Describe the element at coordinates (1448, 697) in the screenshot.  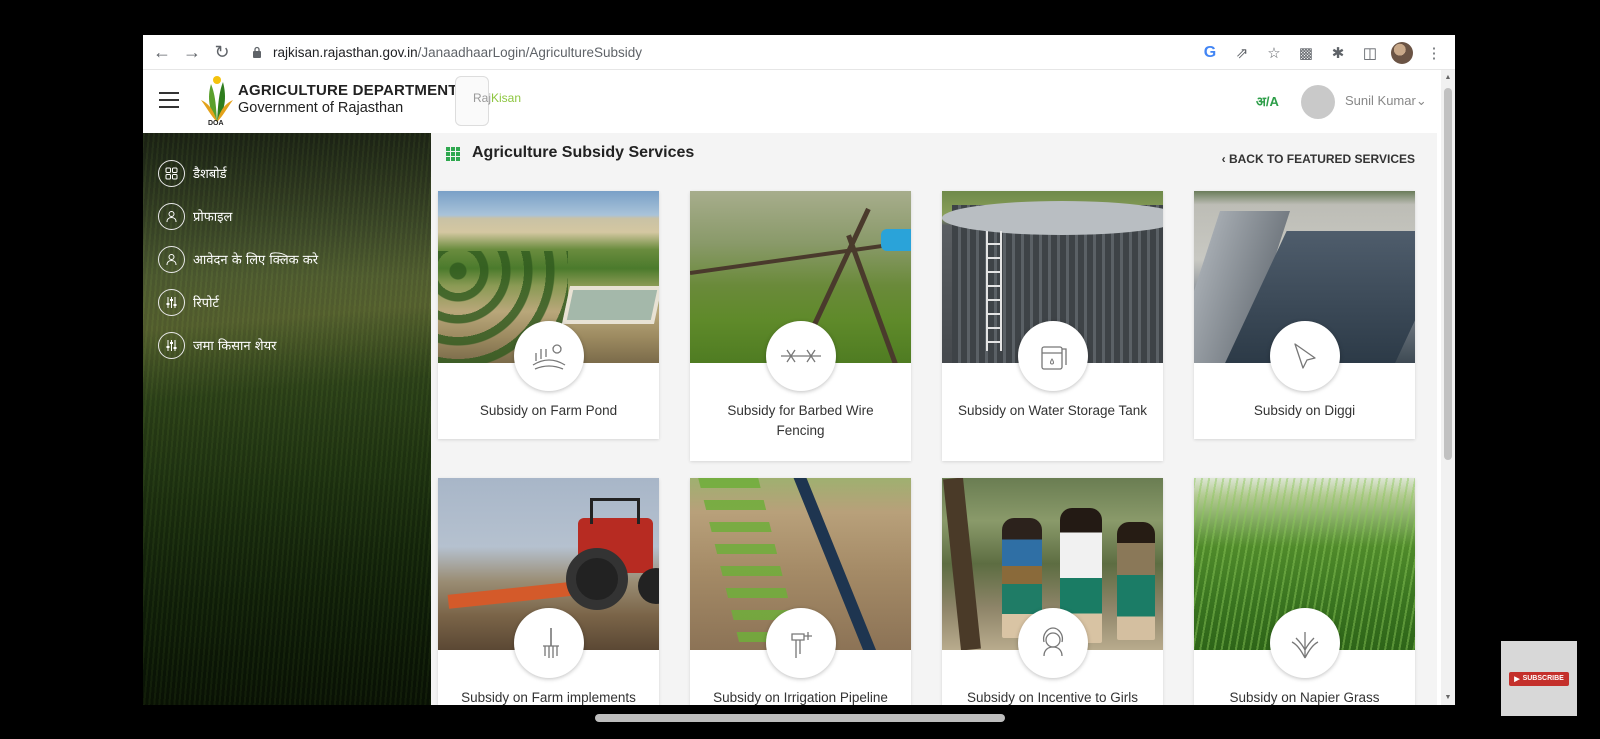
I see `scroll-down-icon: ▼` at that location.